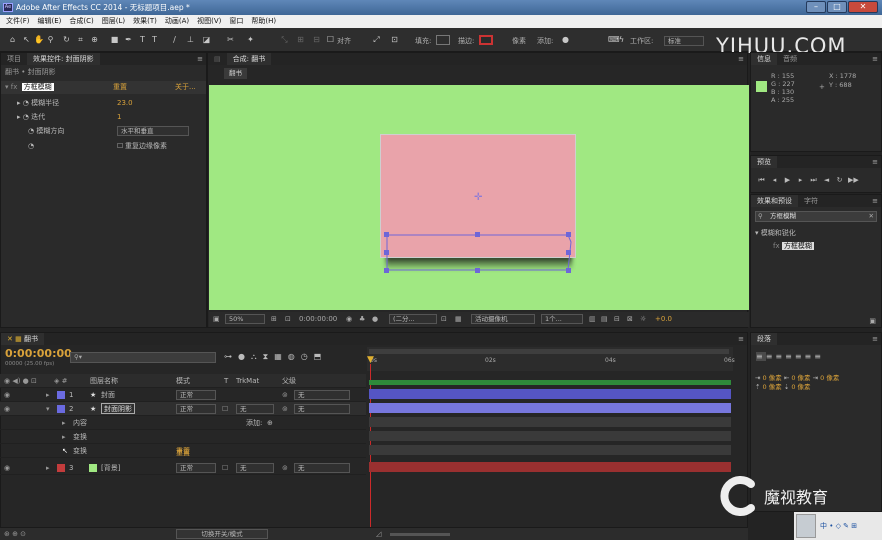  I want to click on close-tab-icon: ✕ ▦, so click(14, 339).